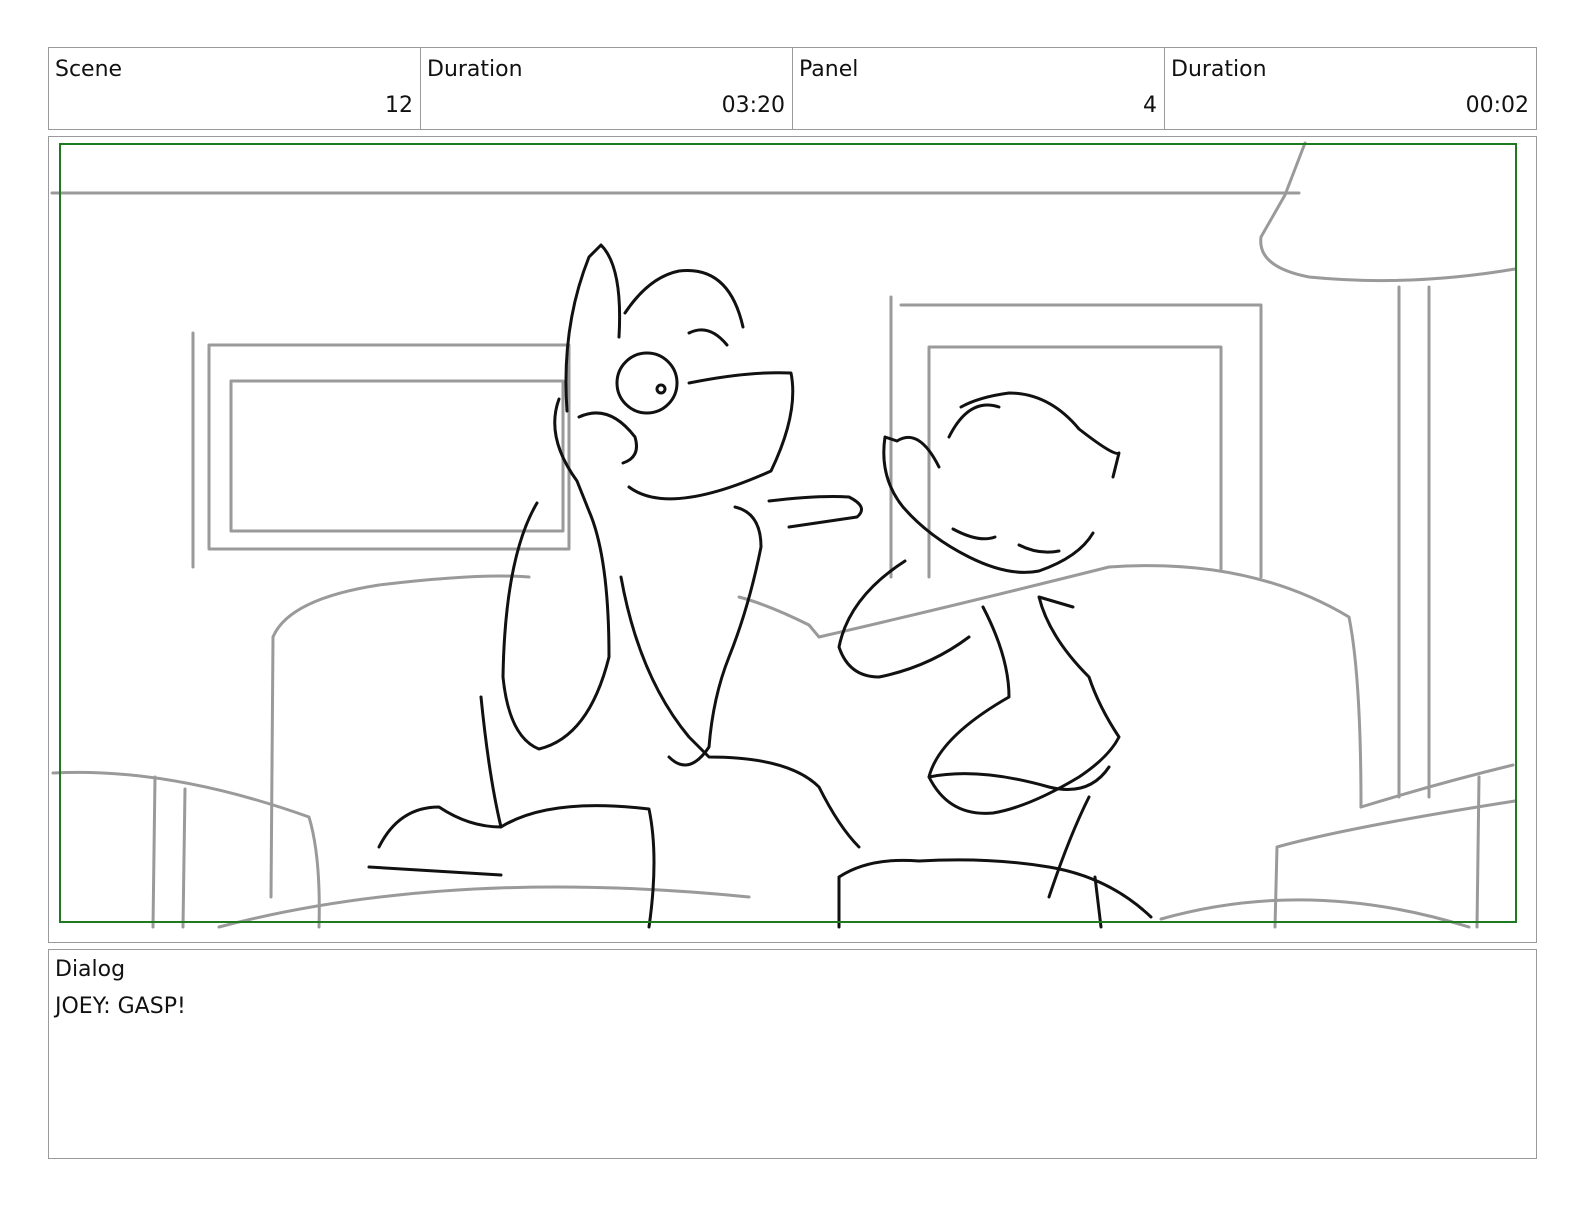 This screenshot has height=1224, width=1584. Describe the element at coordinates (607, 438) in the screenshot. I see `joey-paw-face` at that location.